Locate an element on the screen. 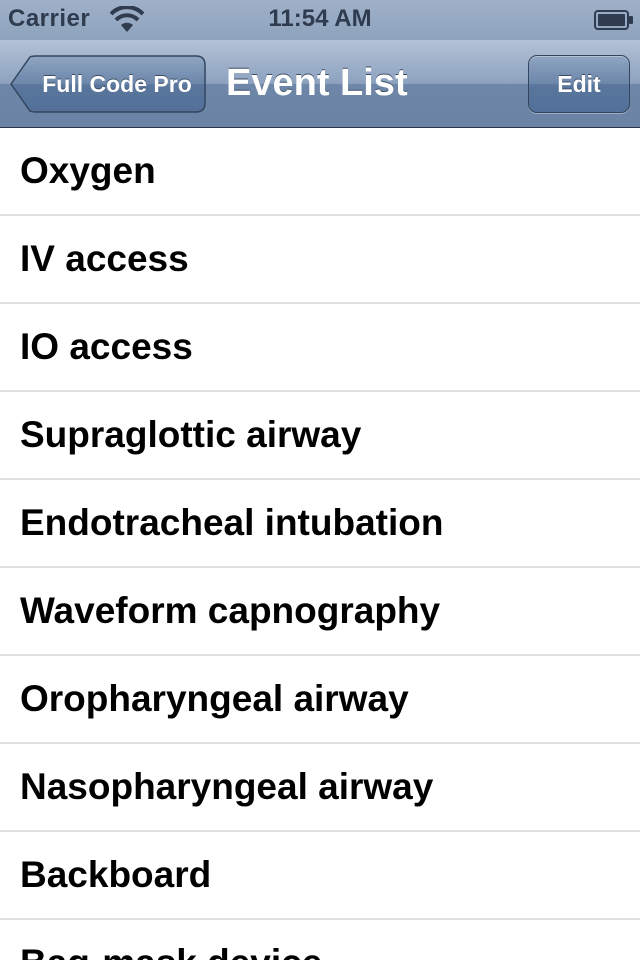 The height and width of the screenshot is (960, 640). list-item: IV access is located at coordinates (320, 260).